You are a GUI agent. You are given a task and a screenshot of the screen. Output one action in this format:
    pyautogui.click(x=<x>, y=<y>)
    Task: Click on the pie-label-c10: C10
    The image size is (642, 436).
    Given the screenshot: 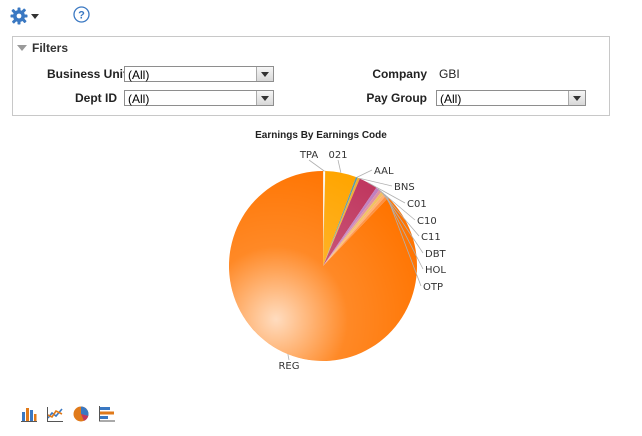 What is the action you would take?
    pyautogui.click(x=427, y=221)
    